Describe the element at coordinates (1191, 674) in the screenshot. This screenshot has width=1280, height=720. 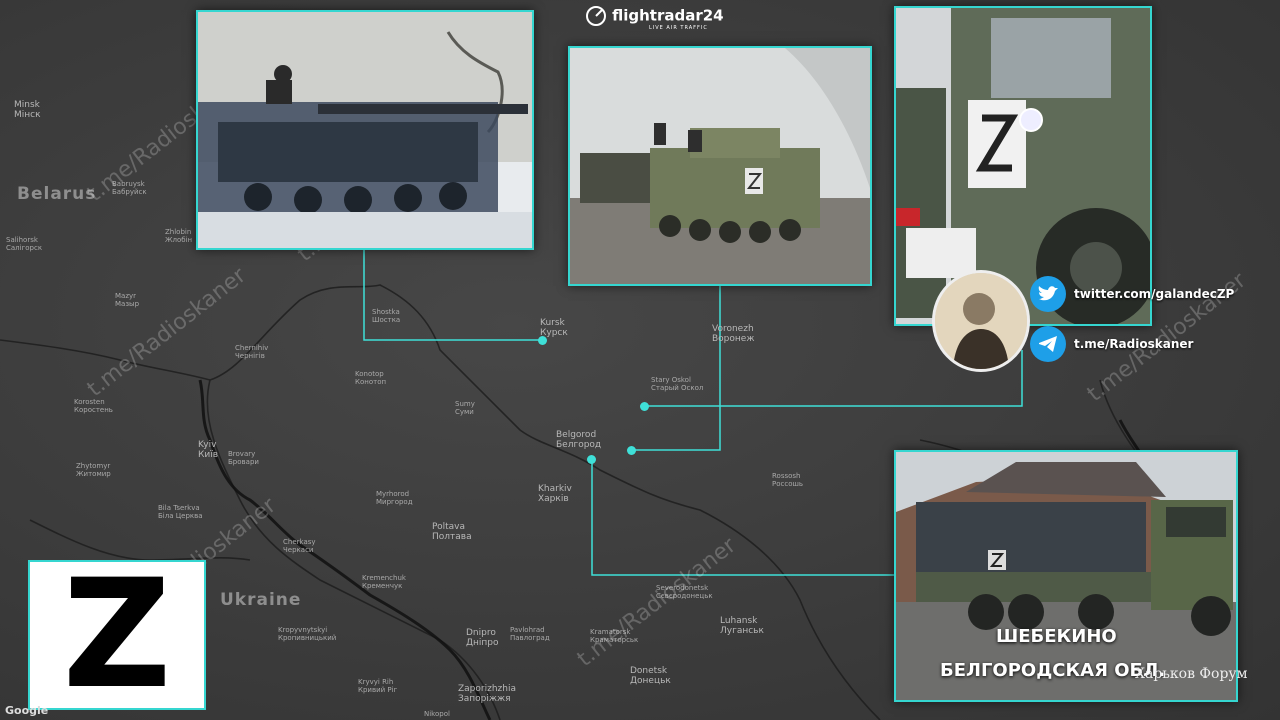
I see `forum-watermark: Харьков Форум` at that location.